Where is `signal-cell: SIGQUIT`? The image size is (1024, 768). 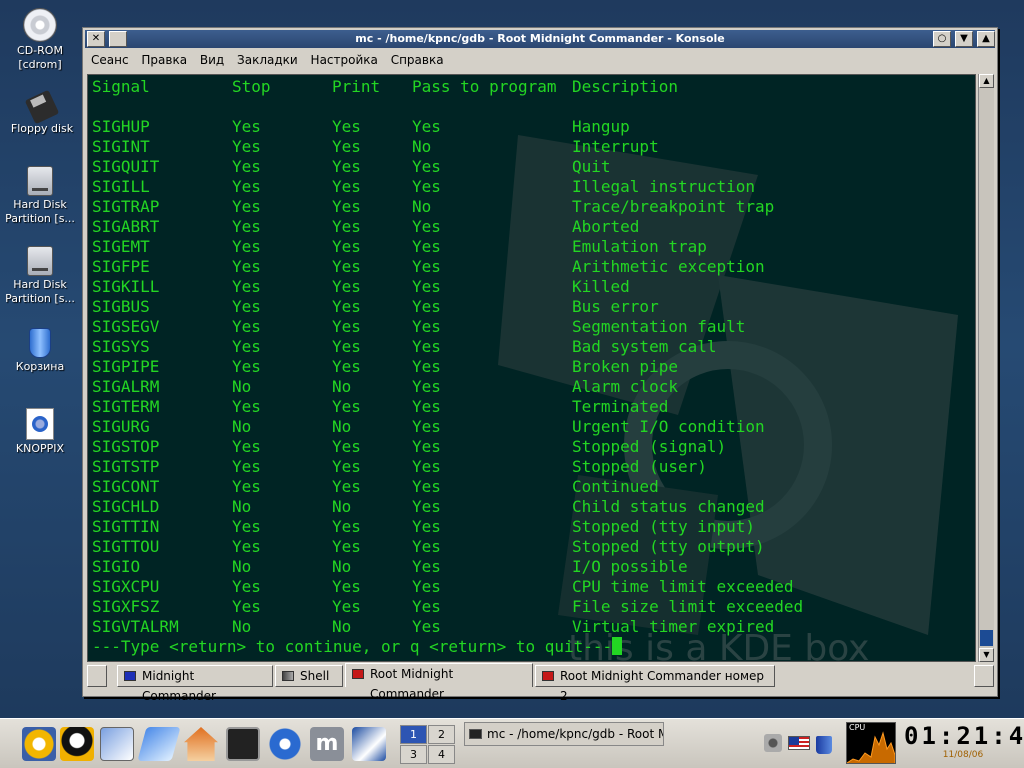
signal-cell: SIGQUIT is located at coordinates (126, 166).